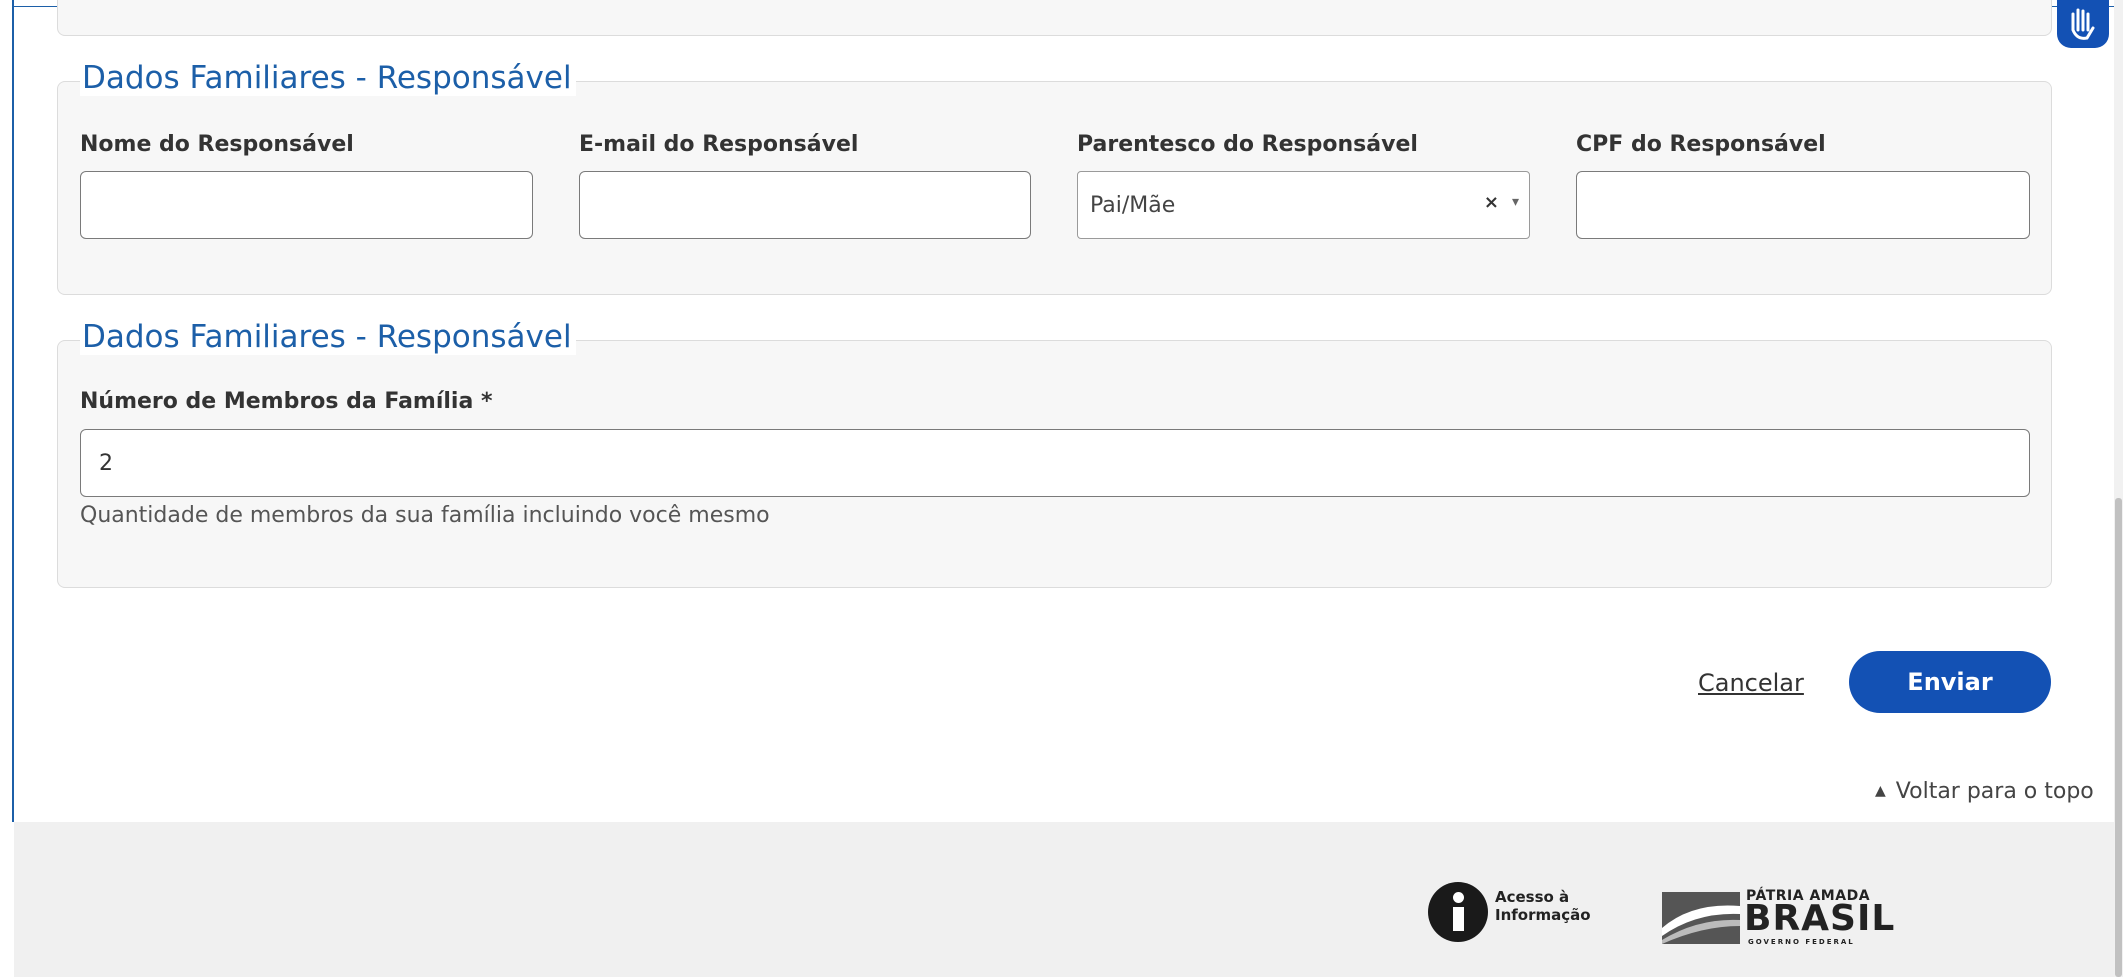  I want to click on parentesco-selected-value: Pai/Mãe, so click(1133, 205).